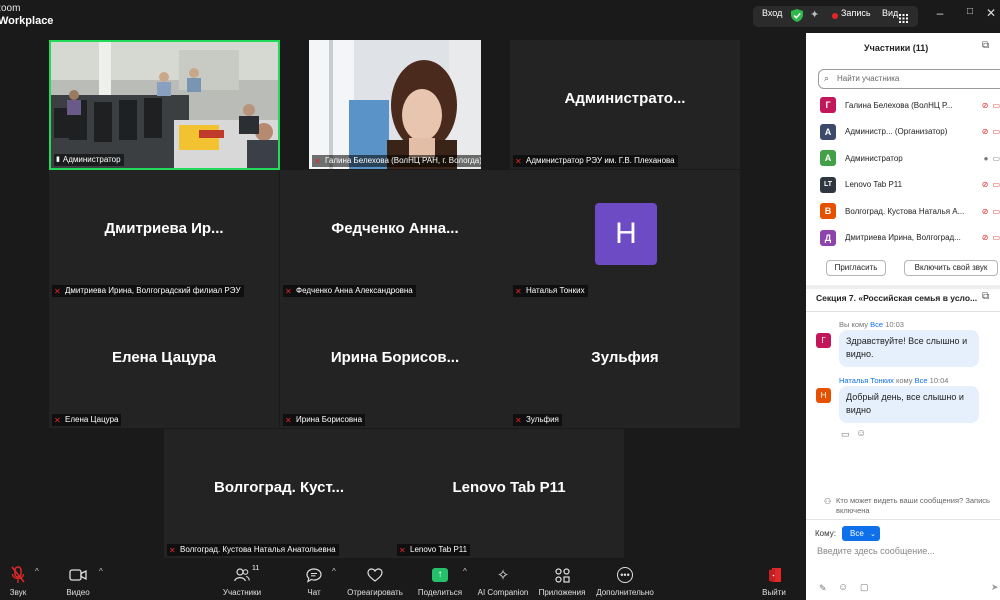 Image resolution: width=1000 pixels, height=600 pixels. I want to click on tile-name-label: ✕ Волгоград. Кустова Наталья Анатольевна, so click(253, 550).